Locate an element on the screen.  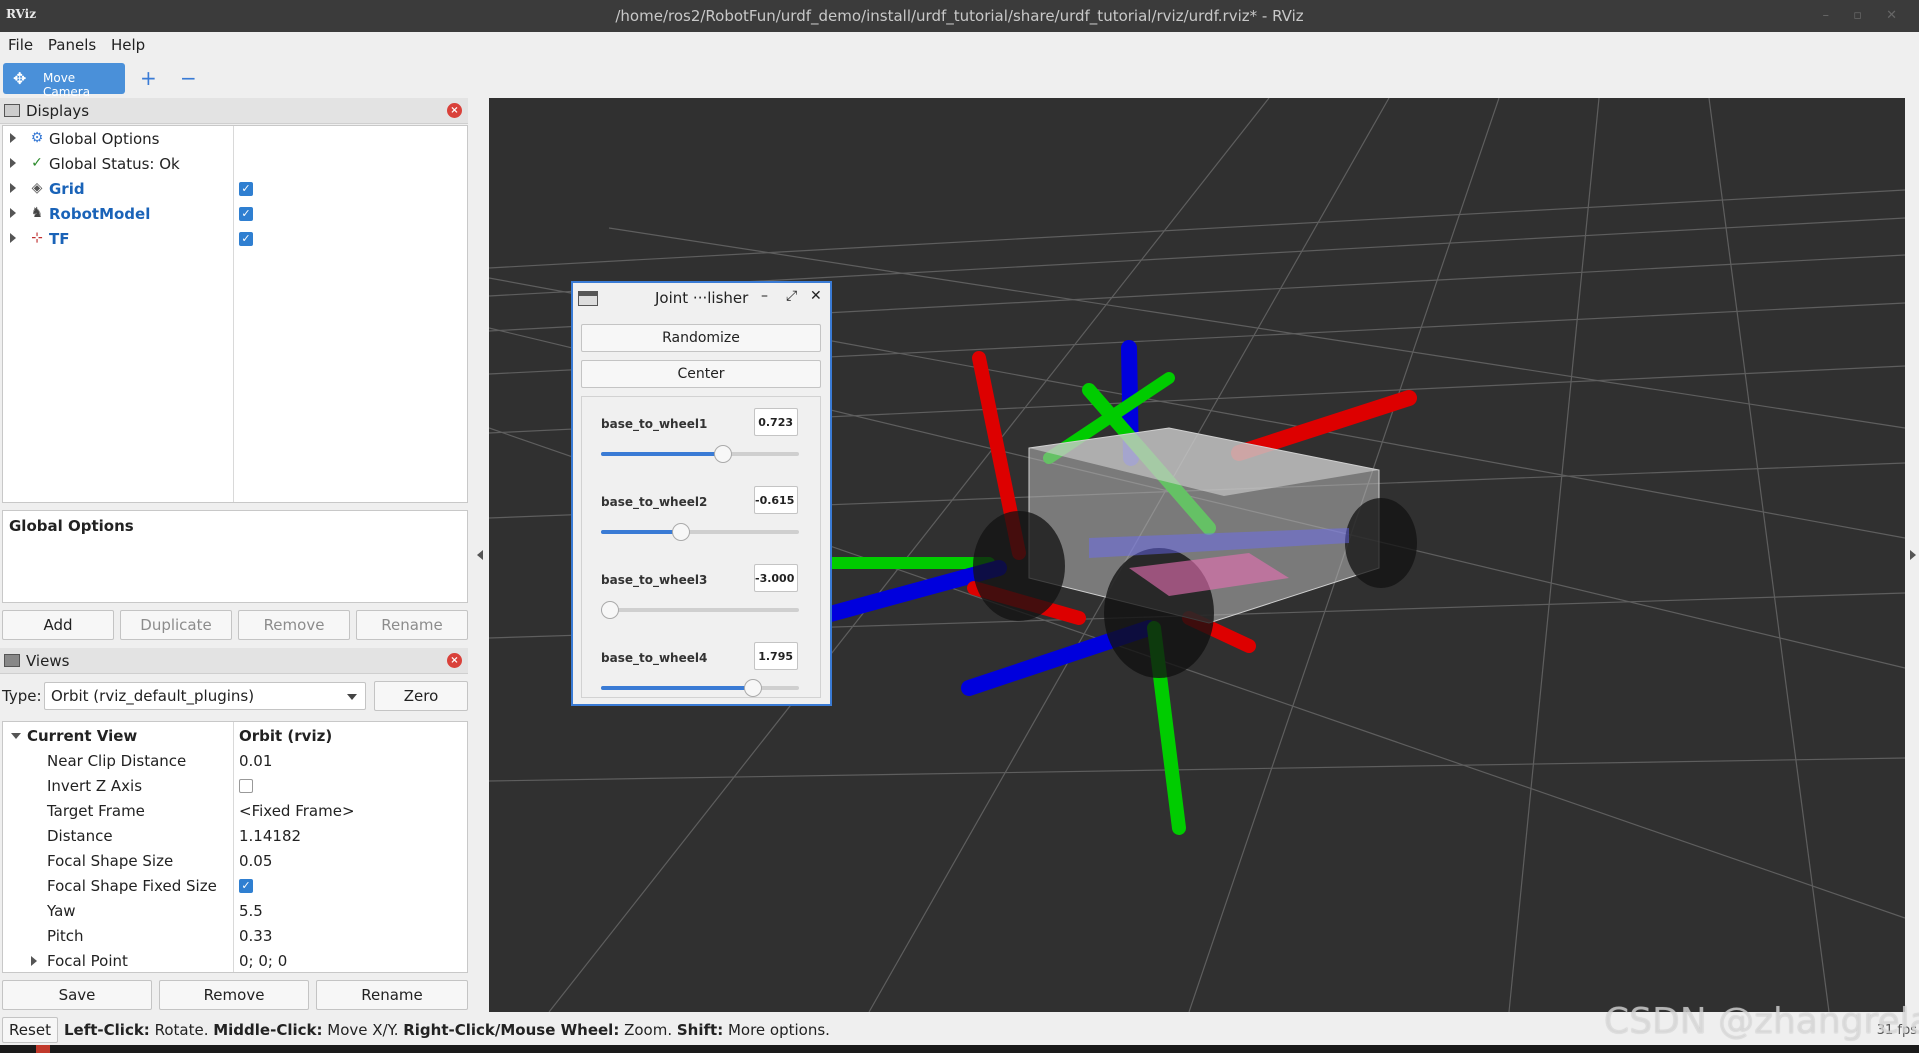
taskbar-marker is located at coordinates (43, 1049).